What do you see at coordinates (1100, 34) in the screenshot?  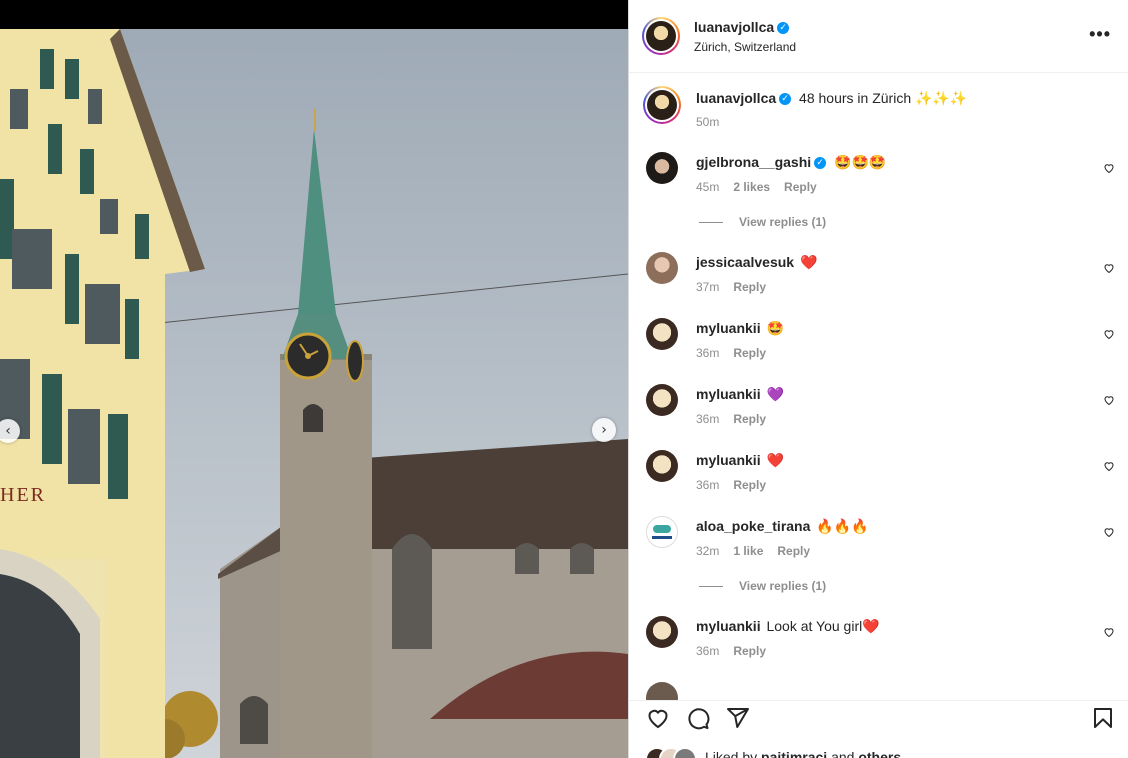 I see `more-options-icon: •••` at bounding box center [1100, 34].